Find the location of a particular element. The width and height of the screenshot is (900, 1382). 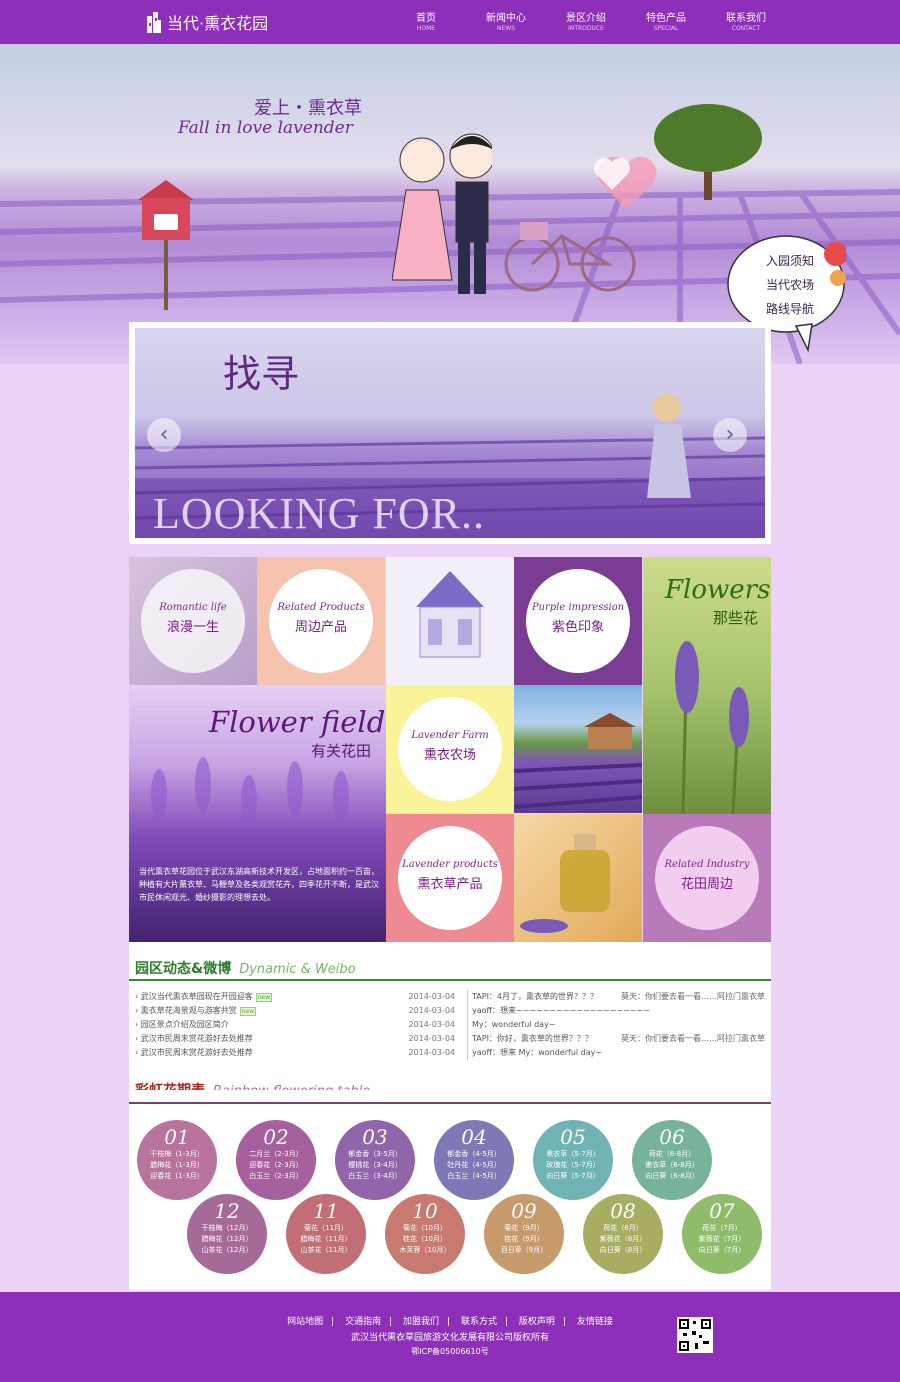

nav-special: 特色产品 SPECIAL is located at coordinates (666, 22).